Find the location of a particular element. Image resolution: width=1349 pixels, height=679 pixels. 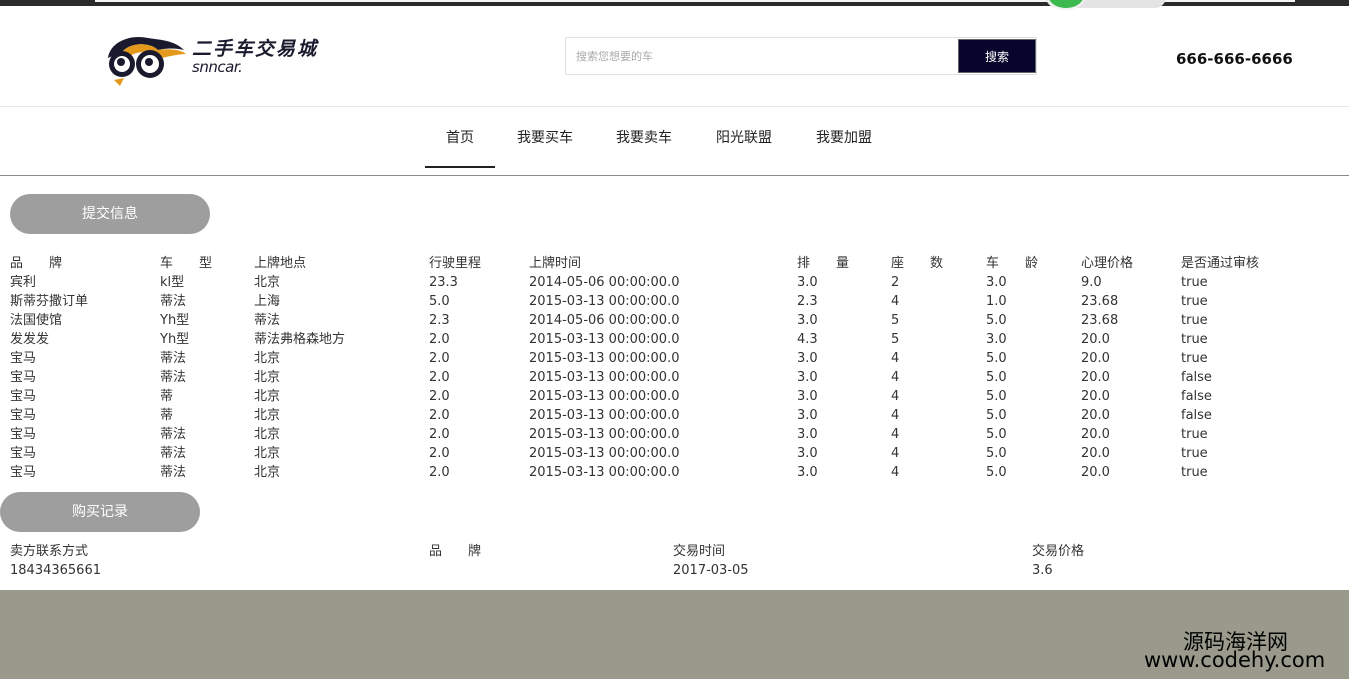

nav-item-buy-car: 我要买车 is located at coordinates (545, 138).